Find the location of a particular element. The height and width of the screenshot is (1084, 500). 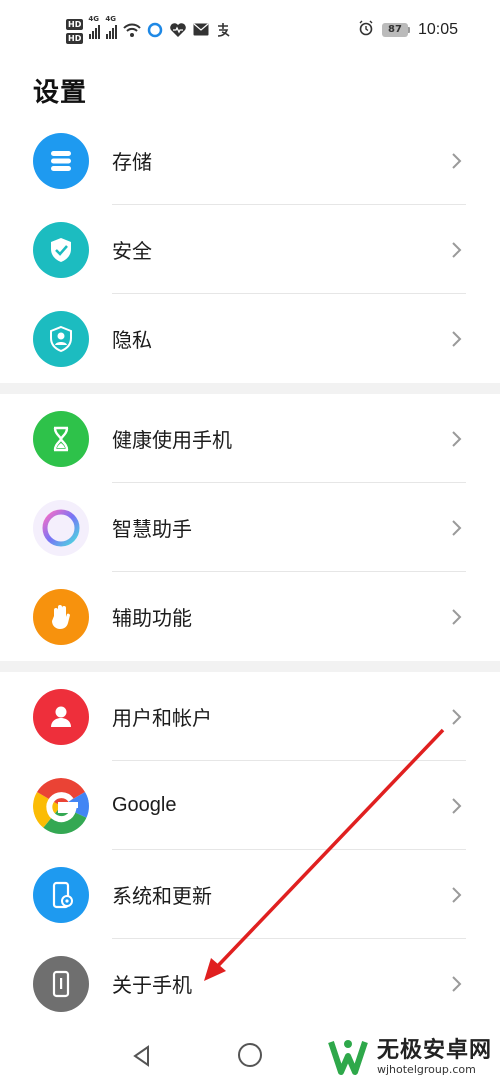

browser-icon is located at coordinates (155, 31).